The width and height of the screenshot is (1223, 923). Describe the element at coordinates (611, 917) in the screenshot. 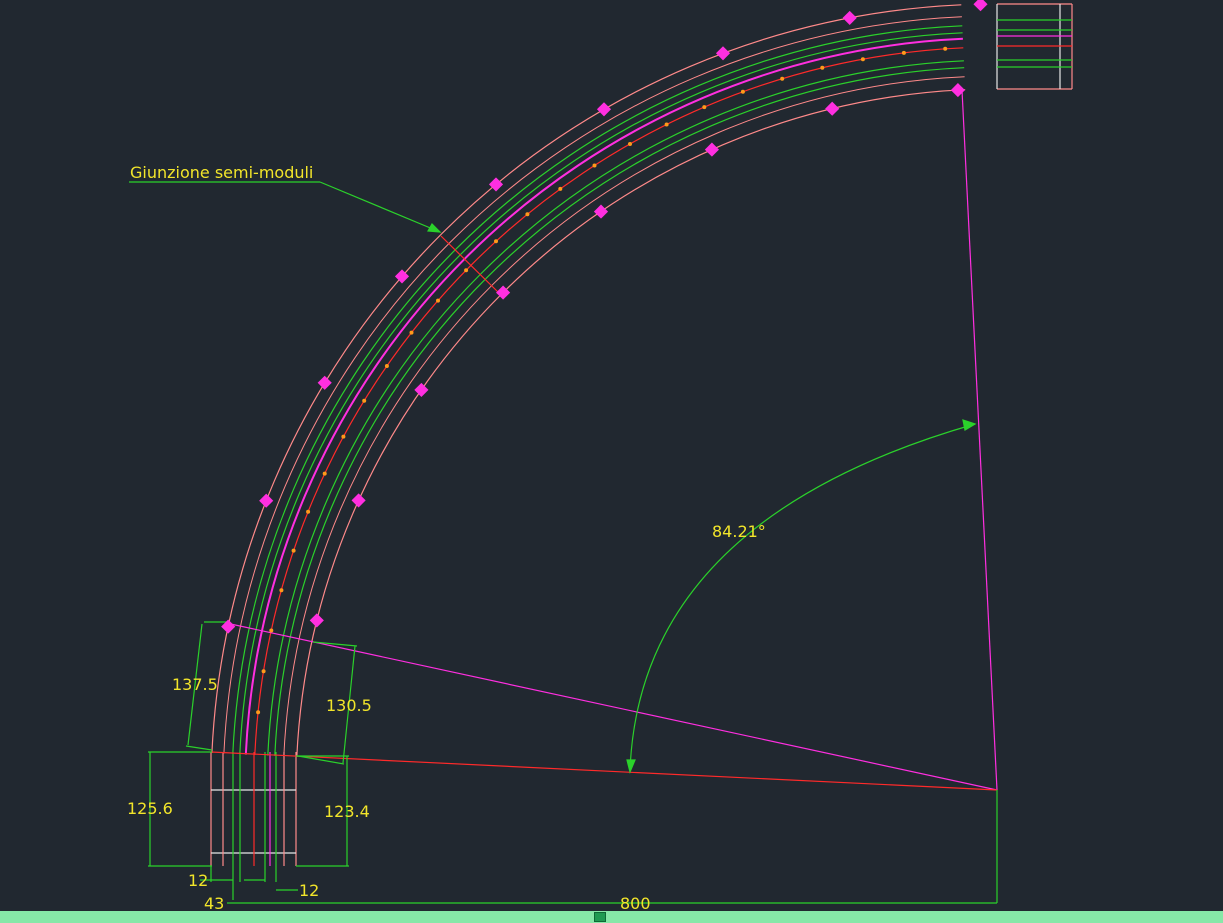

I see `horizontal-scrollbar` at that location.